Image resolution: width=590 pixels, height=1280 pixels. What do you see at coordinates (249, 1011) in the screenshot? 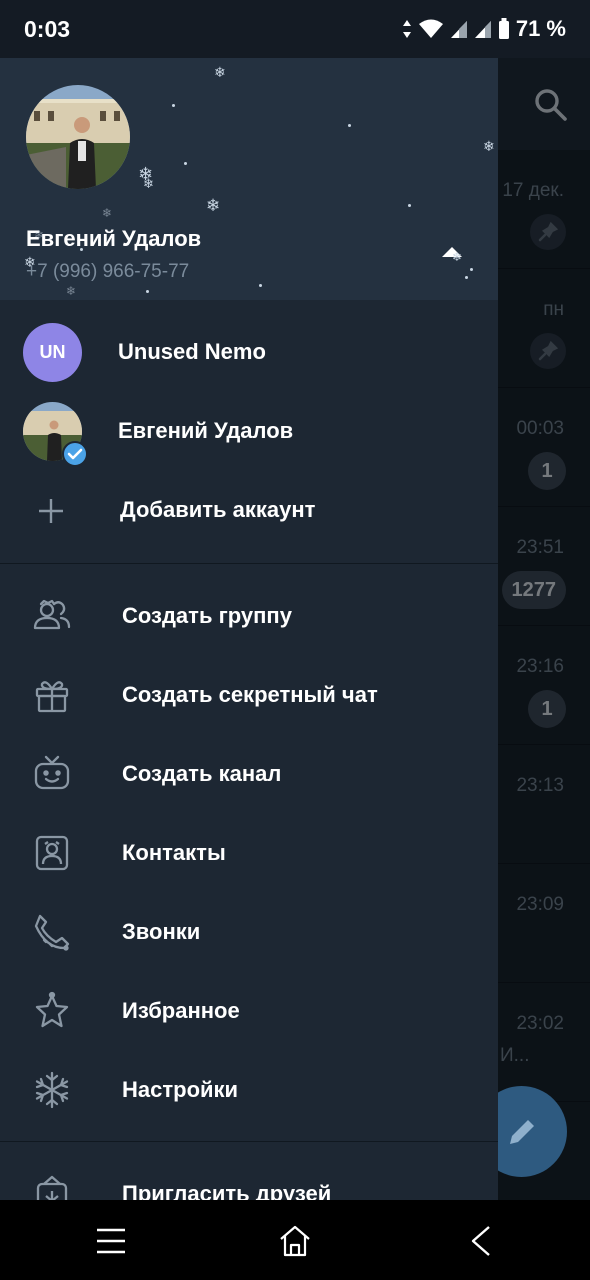
I see `menu-item-saved: Избранное` at bounding box center [249, 1011].